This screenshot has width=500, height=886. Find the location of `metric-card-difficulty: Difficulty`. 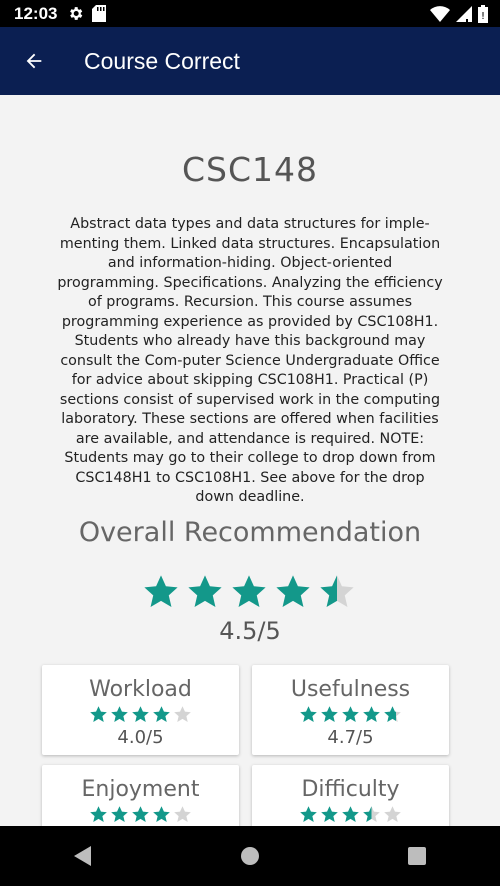

metric-card-difficulty: Difficulty is located at coordinates (350, 795).